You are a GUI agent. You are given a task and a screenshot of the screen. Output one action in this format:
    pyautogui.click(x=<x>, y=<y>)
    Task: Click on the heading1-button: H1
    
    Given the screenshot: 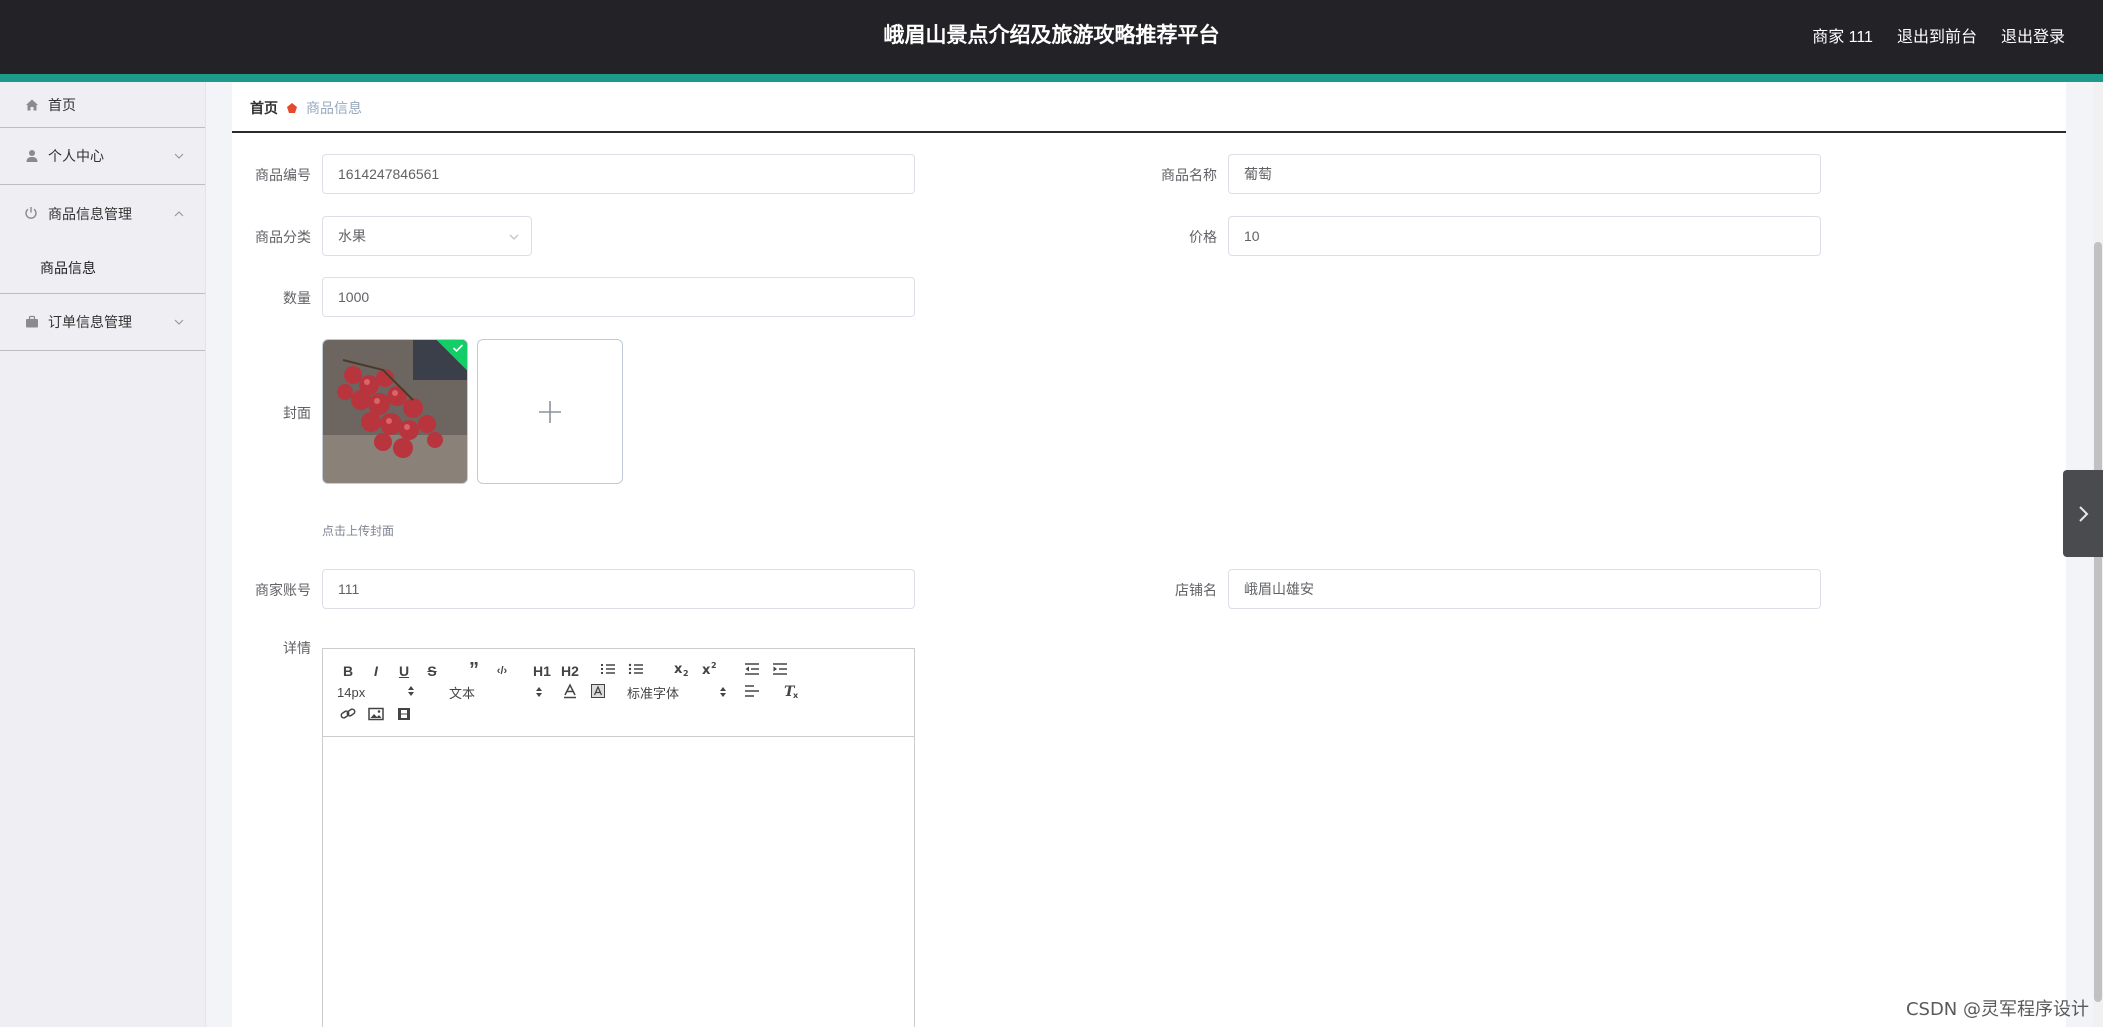 What is the action you would take?
    pyautogui.click(x=542, y=671)
    